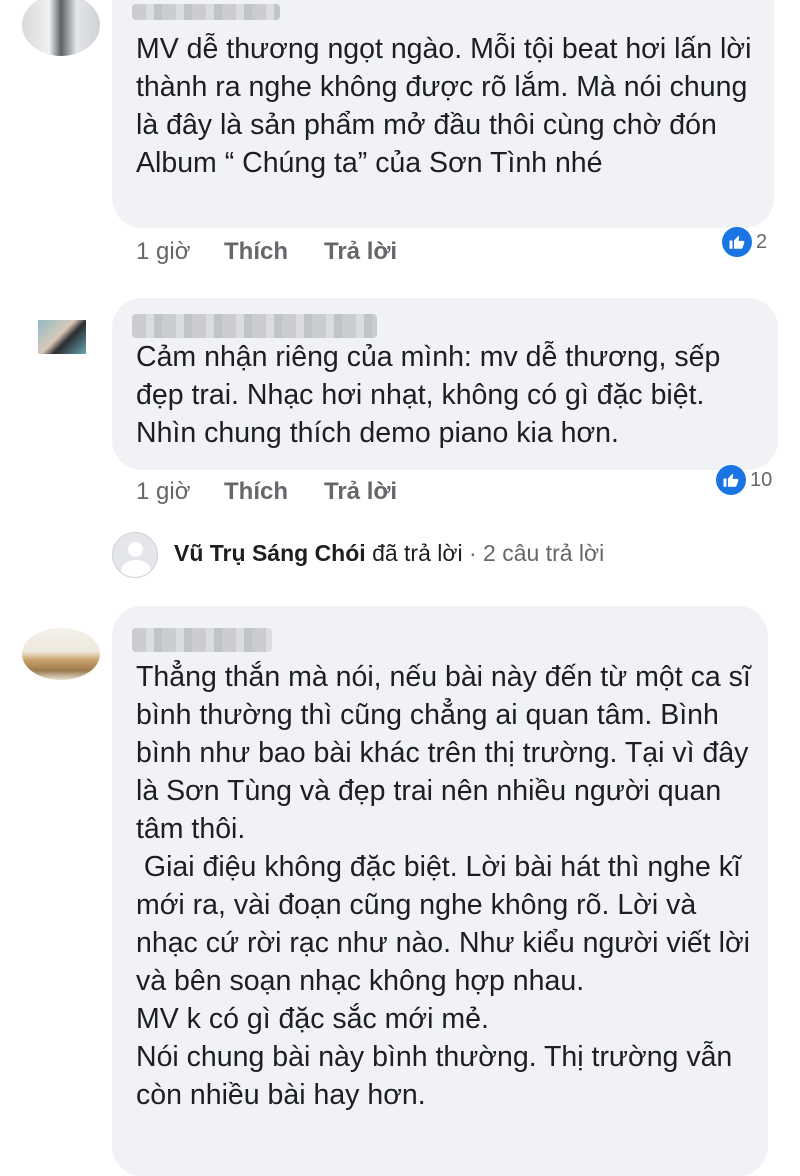 Image resolution: width=800 pixels, height=1176 pixels. Describe the element at coordinates (135, 555) in the screenshot. I see `default-profile-avatar` at that location.